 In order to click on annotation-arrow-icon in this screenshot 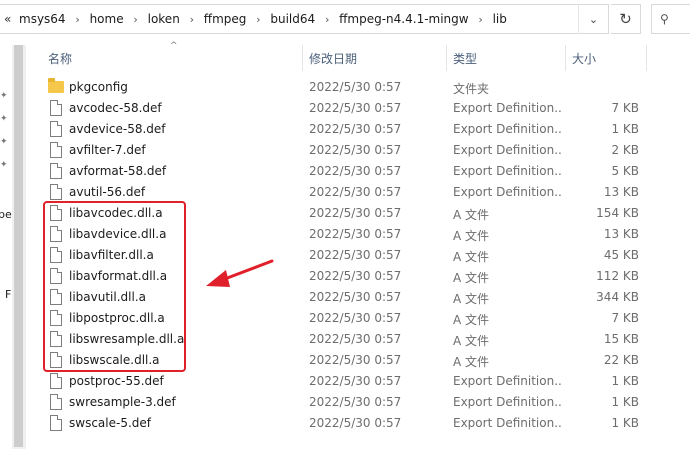, I will do `click(240, 273)`.